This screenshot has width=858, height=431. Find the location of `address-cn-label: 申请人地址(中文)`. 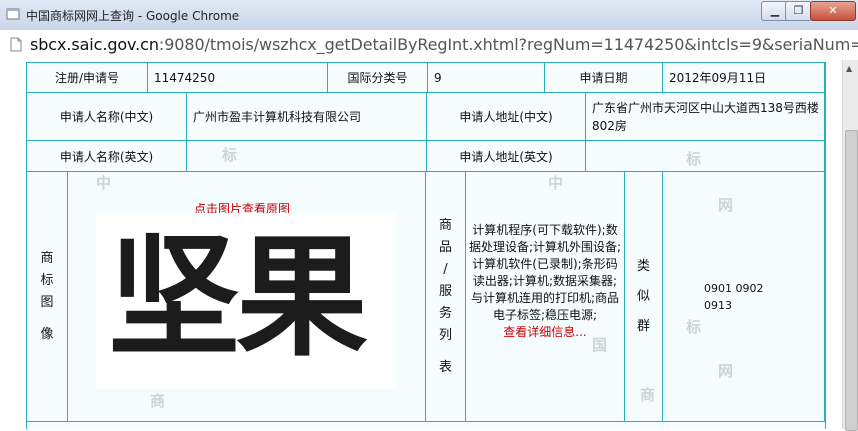

address-cn-label: 申请人地址(中文) is located at coordinates (506, 117).